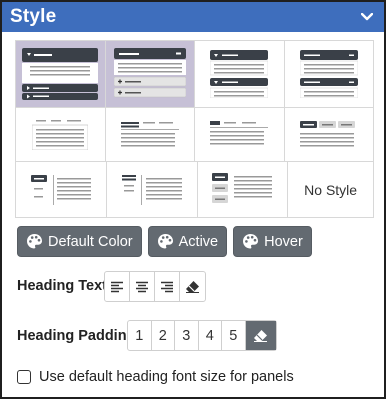 This screenshot has height=399, width=386. I want to click on align-left-button, so click(117, 286).